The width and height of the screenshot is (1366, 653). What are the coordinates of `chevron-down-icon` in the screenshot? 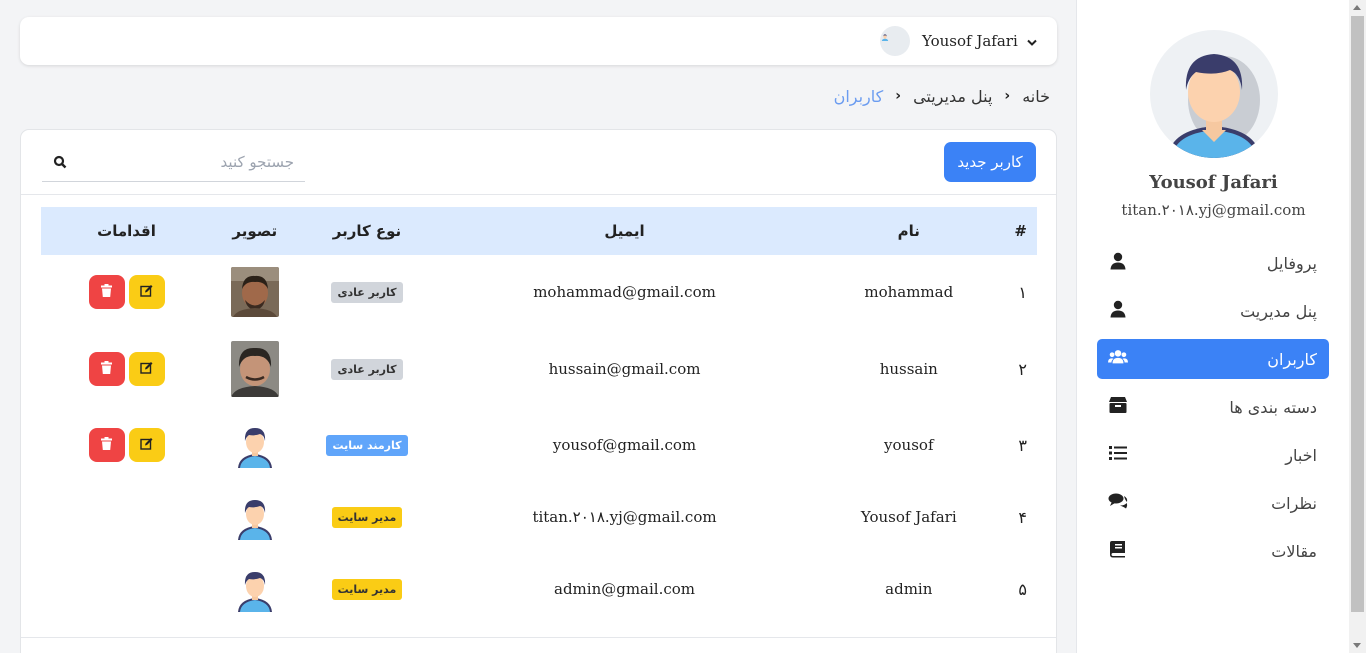 It's located at (1032, 41).